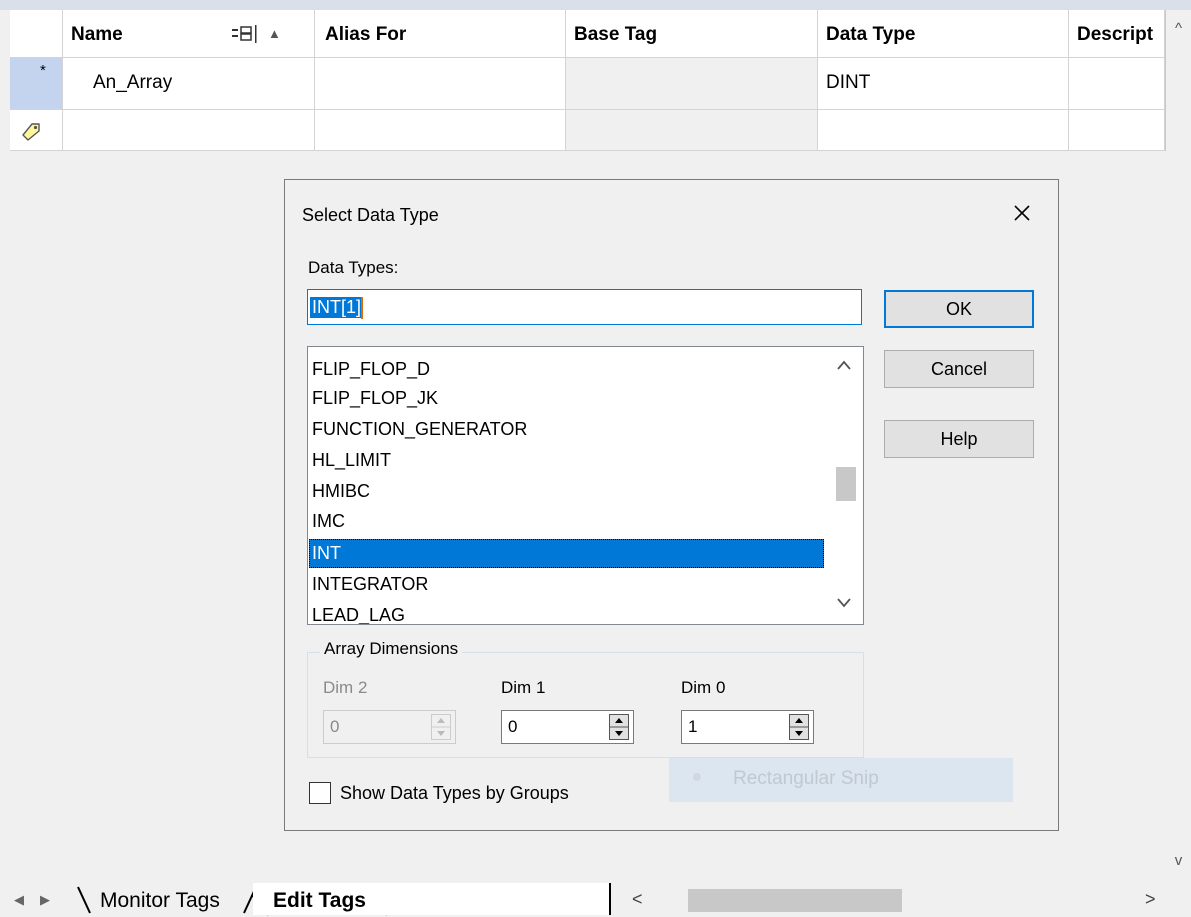  Describe the element at coordinates (189, 84) in the screenshot. I see `cell-name: An_Array` at that location.